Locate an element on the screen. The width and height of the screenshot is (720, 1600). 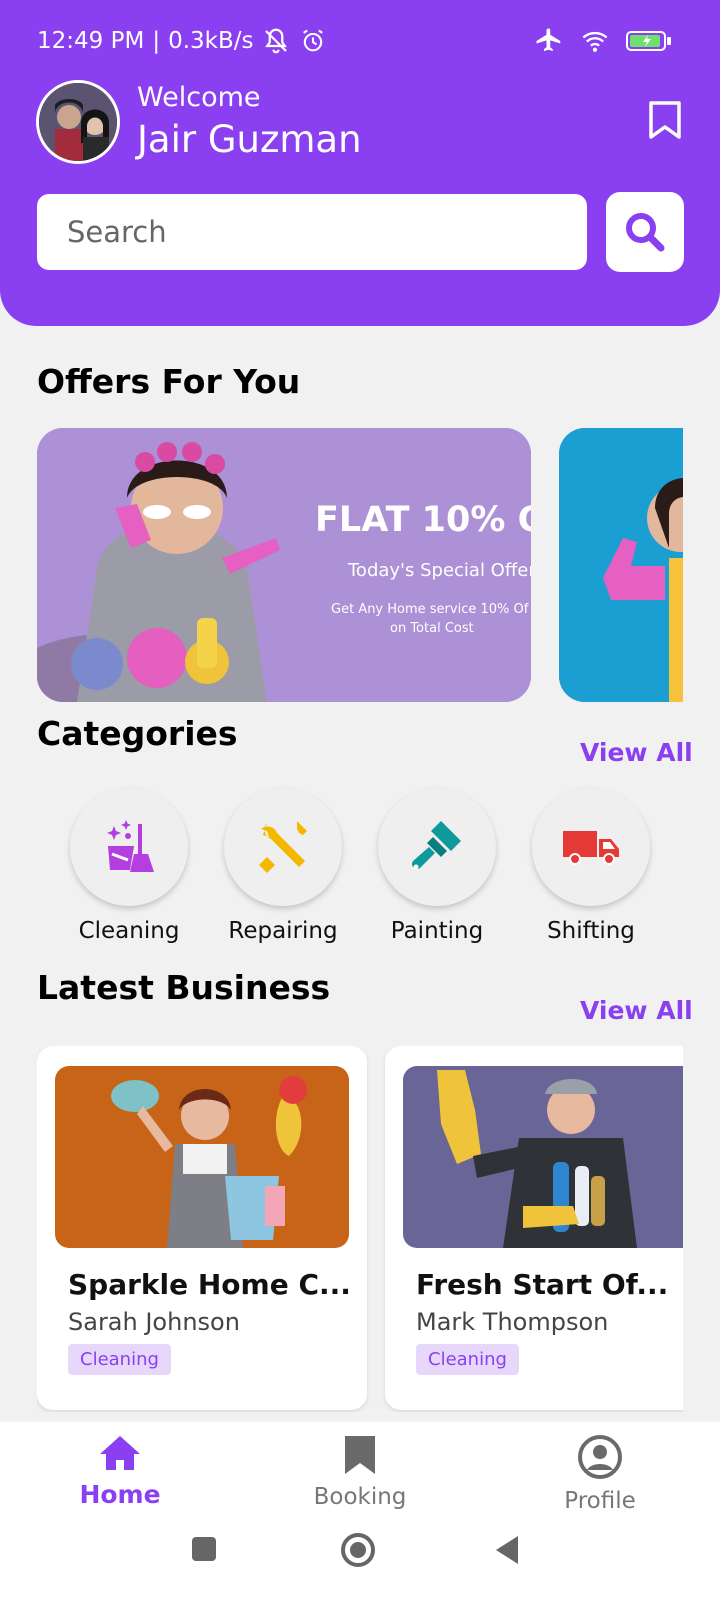
business-owner: Sarah Johnson is located at coordinates (154, 1322).